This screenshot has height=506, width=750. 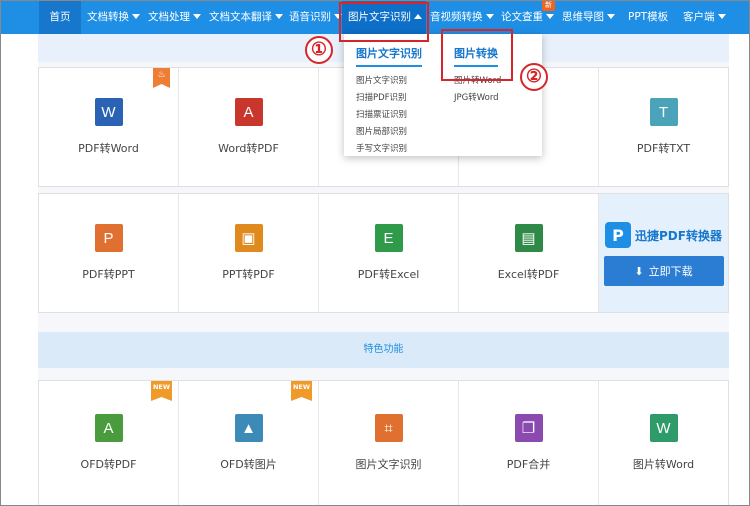 What do you see at coordinates (648, 17) in the screenshot?
I see `nav-ppt-template: PPT模板` at bounding box center [648, 17].